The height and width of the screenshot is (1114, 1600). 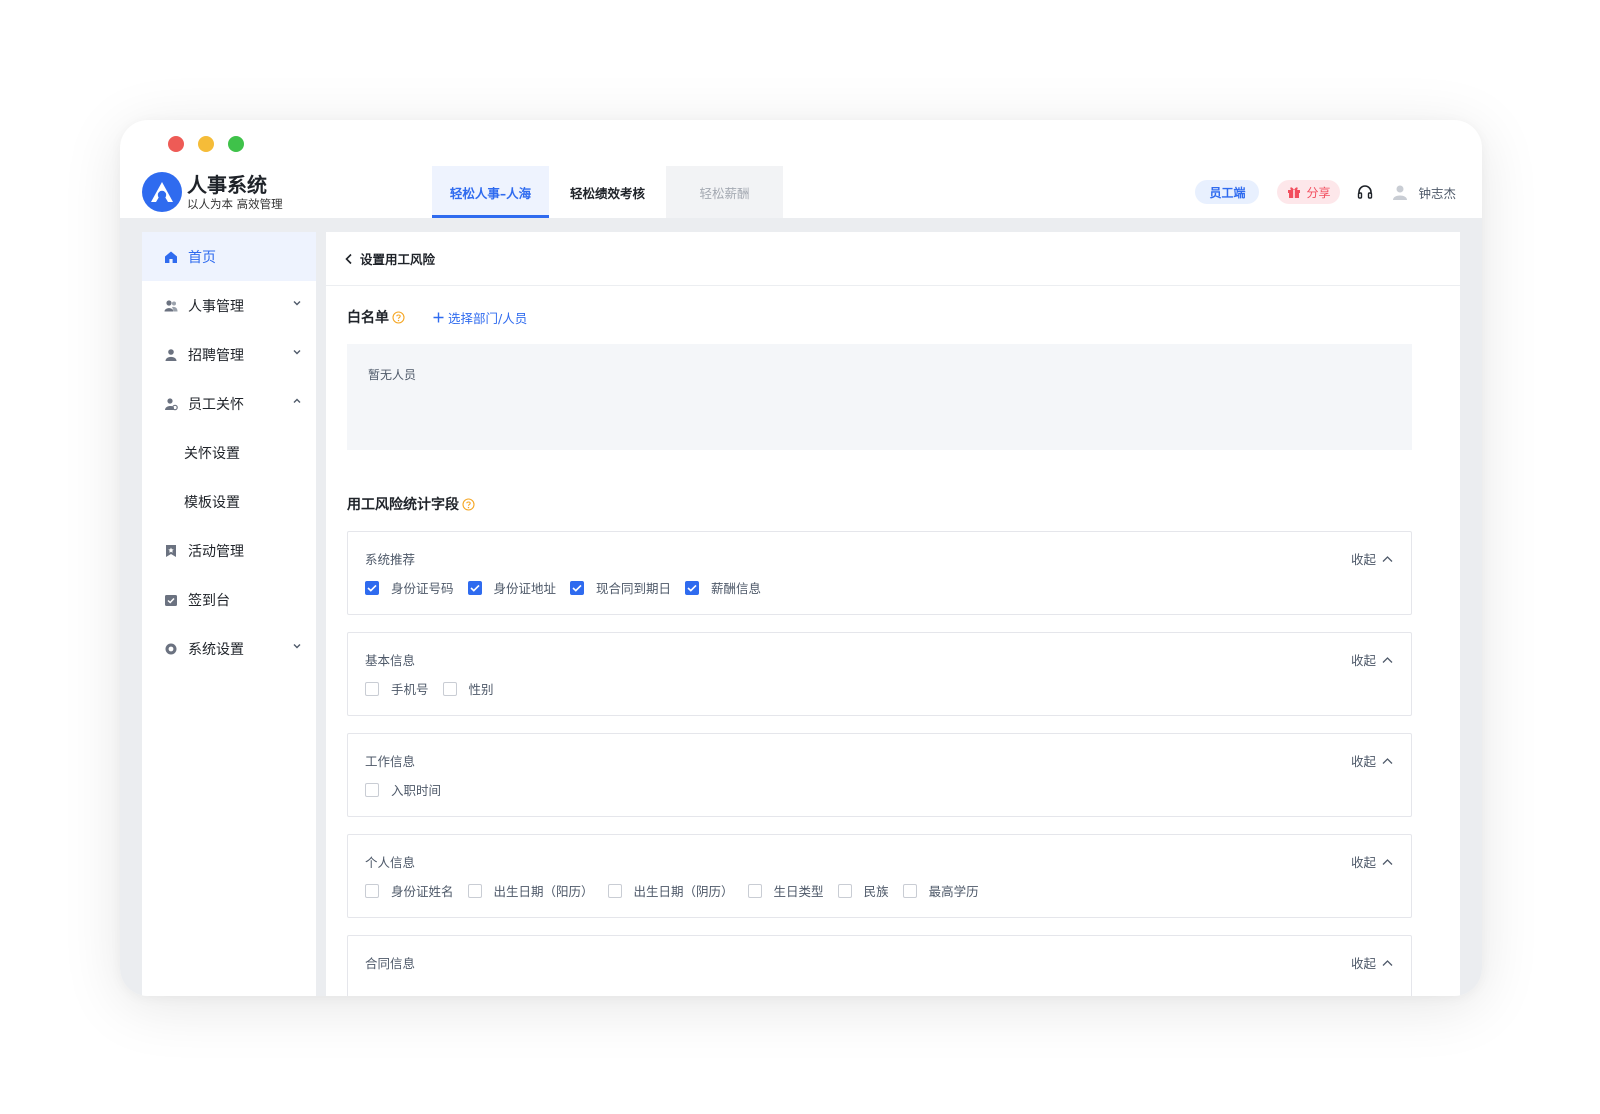 I want to click on header-actions: 员工端 分享 钟志杰, so click(x=1325, y=192).